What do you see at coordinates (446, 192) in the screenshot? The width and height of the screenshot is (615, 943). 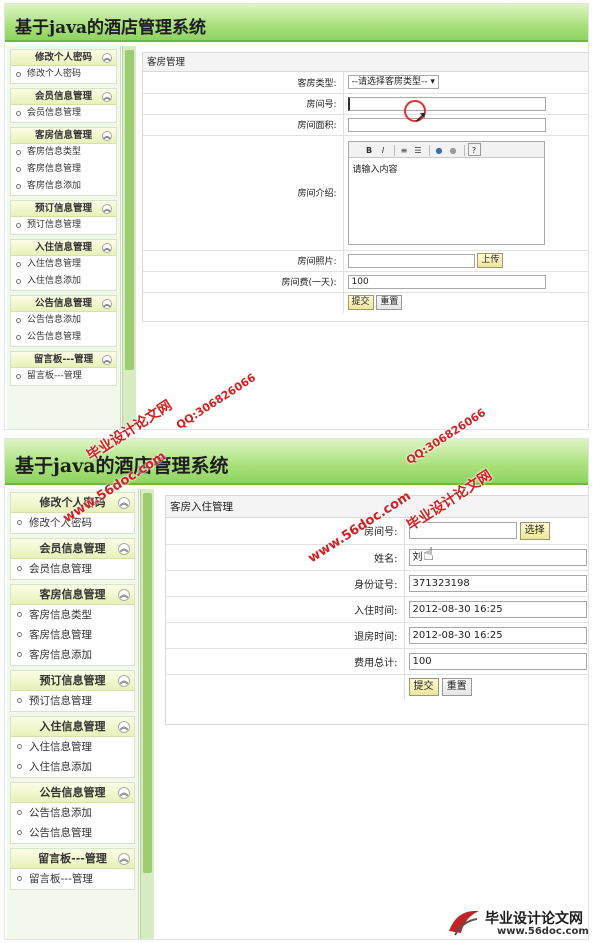 I see `rich-text-editor: B I ≡ ☰ ● ●? 请输入内容` at bounding box center [446, 192].